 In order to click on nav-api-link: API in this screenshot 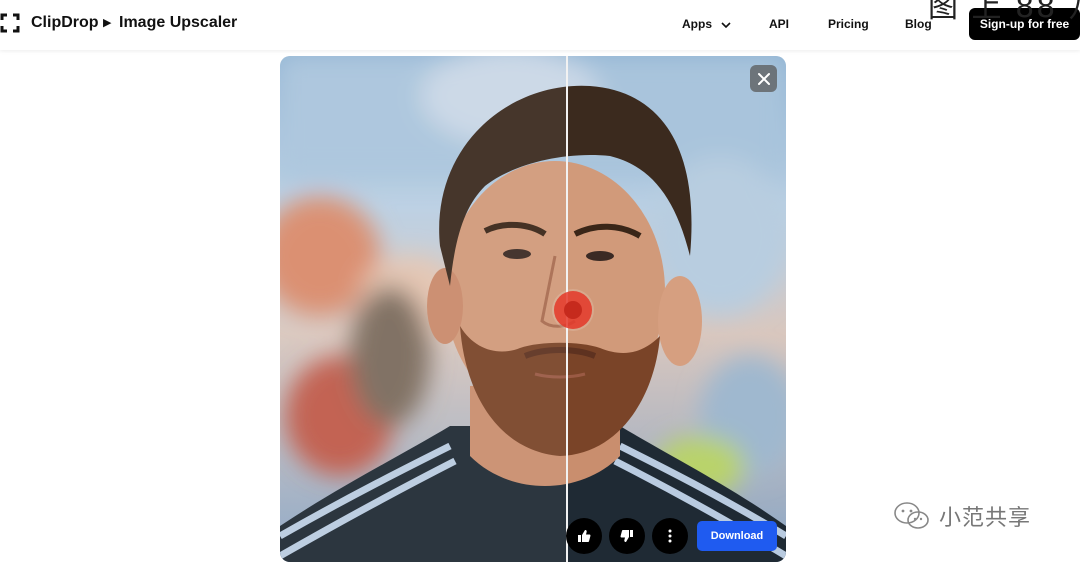, I will do `click(779, 24)`.